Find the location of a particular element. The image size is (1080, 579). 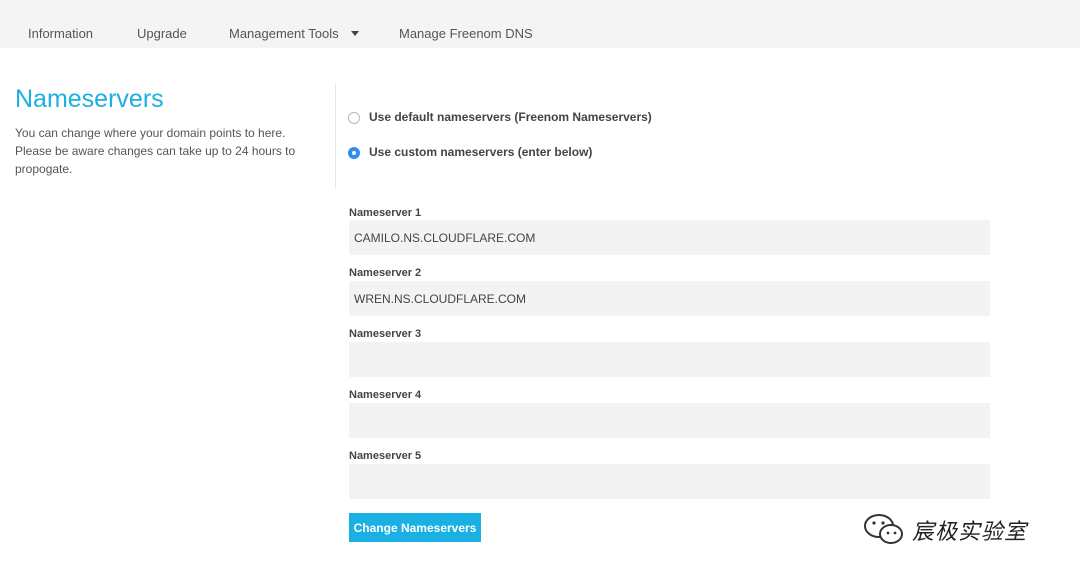

nameserver-1-label: Nameserver 1 is located at coordinates (385, 213).